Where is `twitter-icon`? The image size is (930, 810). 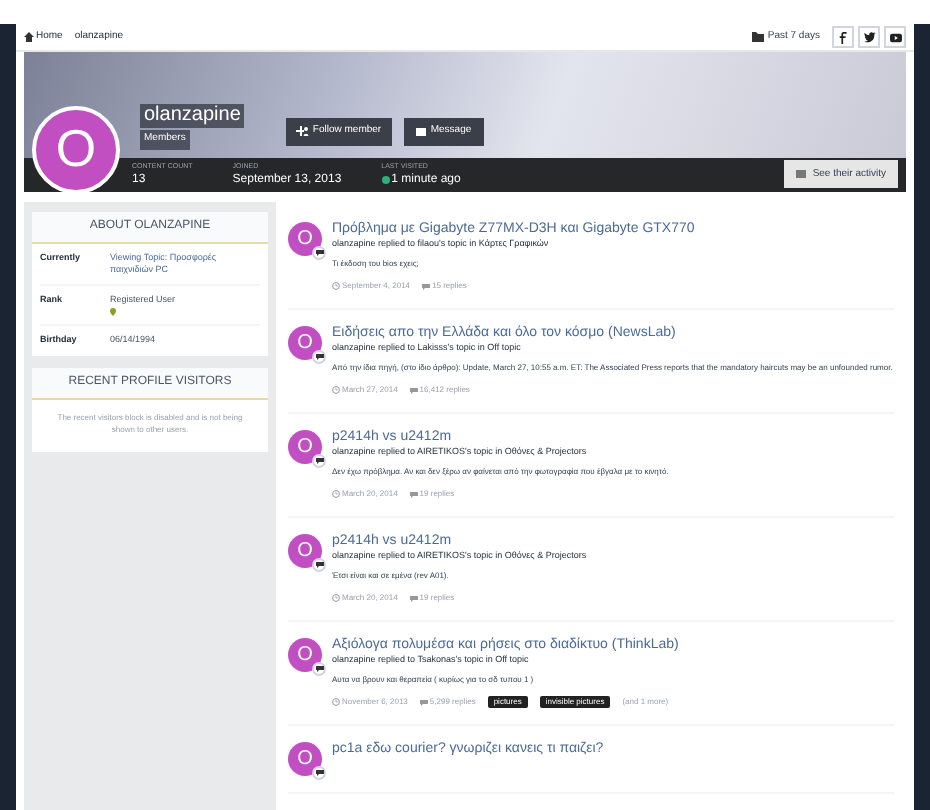 twitter-icon is located at coordinates (869, 37).